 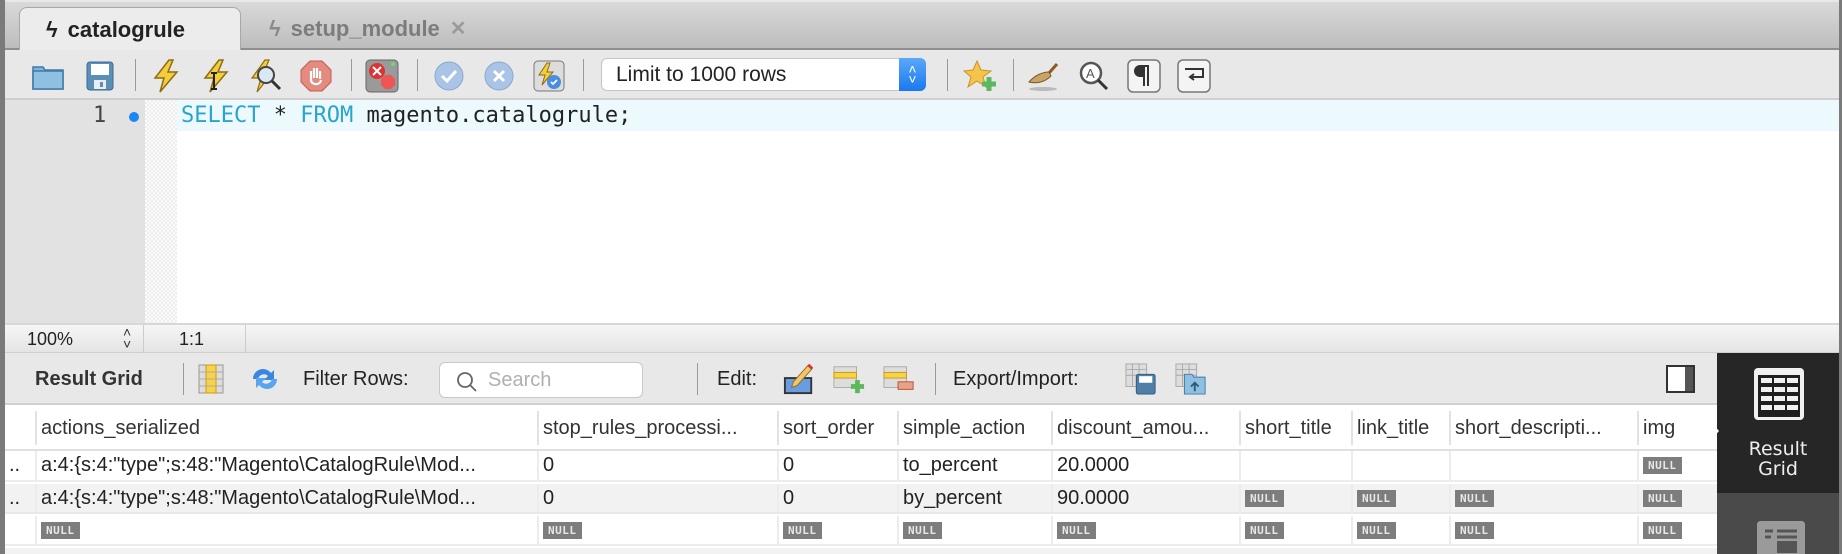 What do you see at coordinates (365, 28) in the screenshot?
I see `tab-label: setup_module` at bounding box center [365, 28].